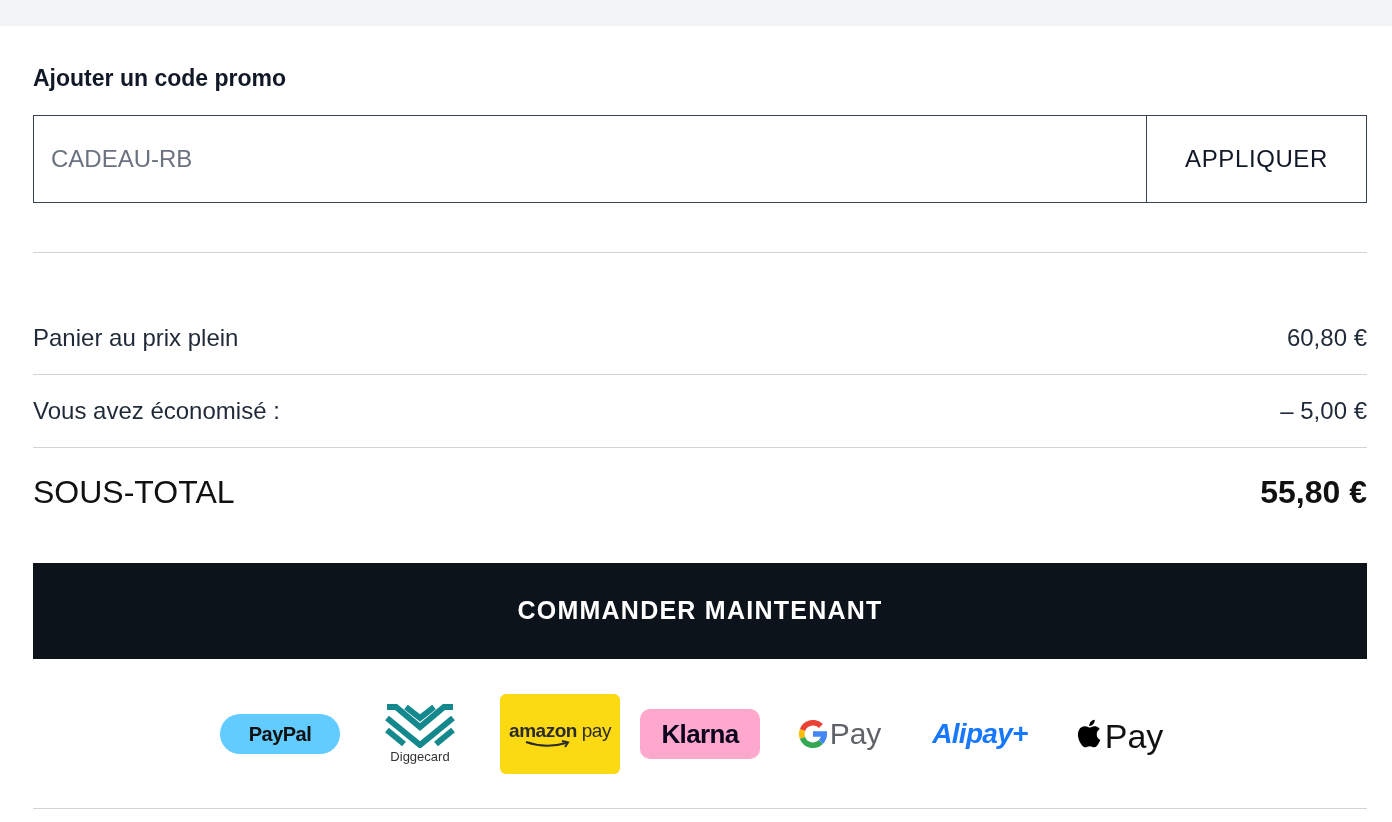 Image resolution: width=1392 pixels, height=822 pixels. What do you see at coordinates (136, 337) in the screenshot?
I see `summary-label: Panier au prix plein` at bounding box center [136, 337].